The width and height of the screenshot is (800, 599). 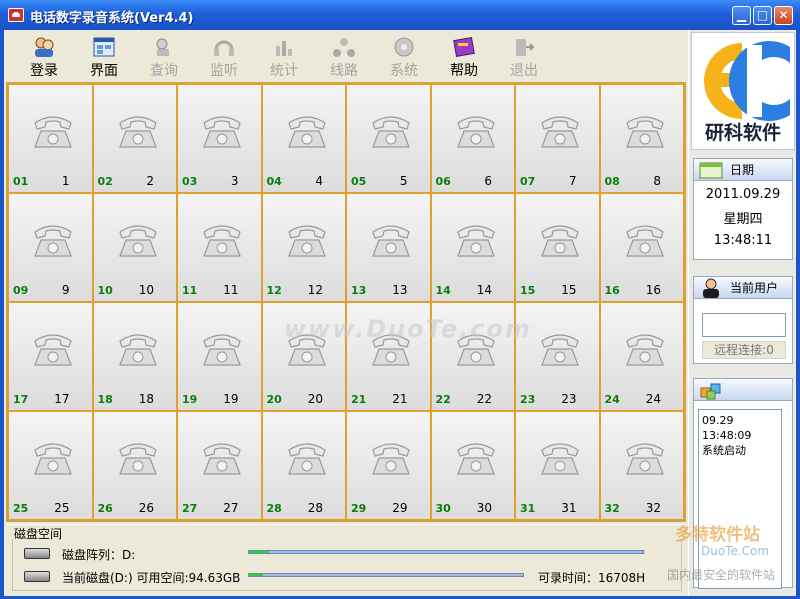 What do you see at coordinates (274, 399) in the screenshot?
I see `channel-id: 20` at bounding box center [274, 399].